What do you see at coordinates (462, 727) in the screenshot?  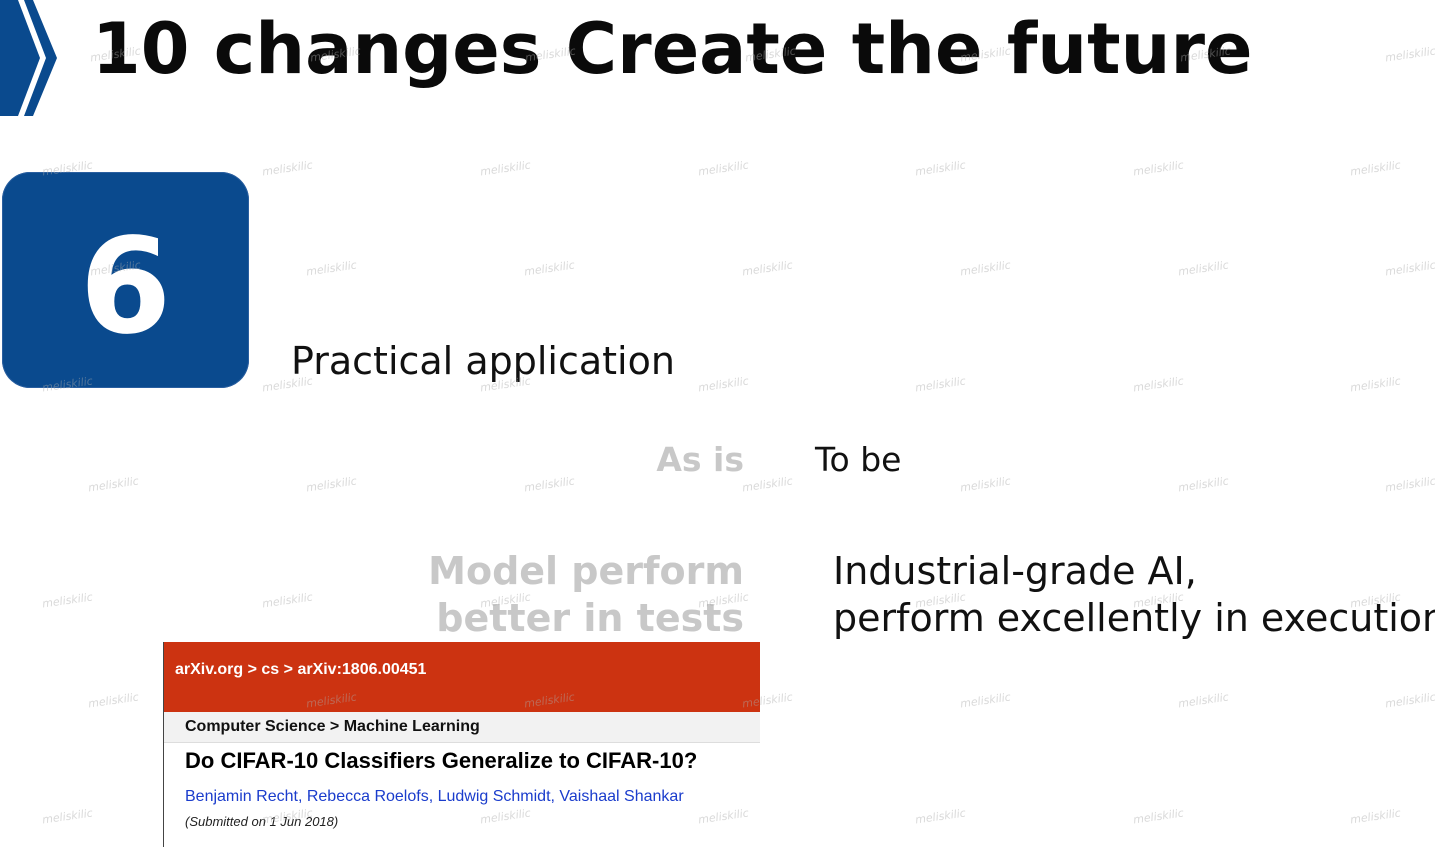 I see `arxiv-category: Computer Science > Machine Learning` at bounding box center [462, 727].